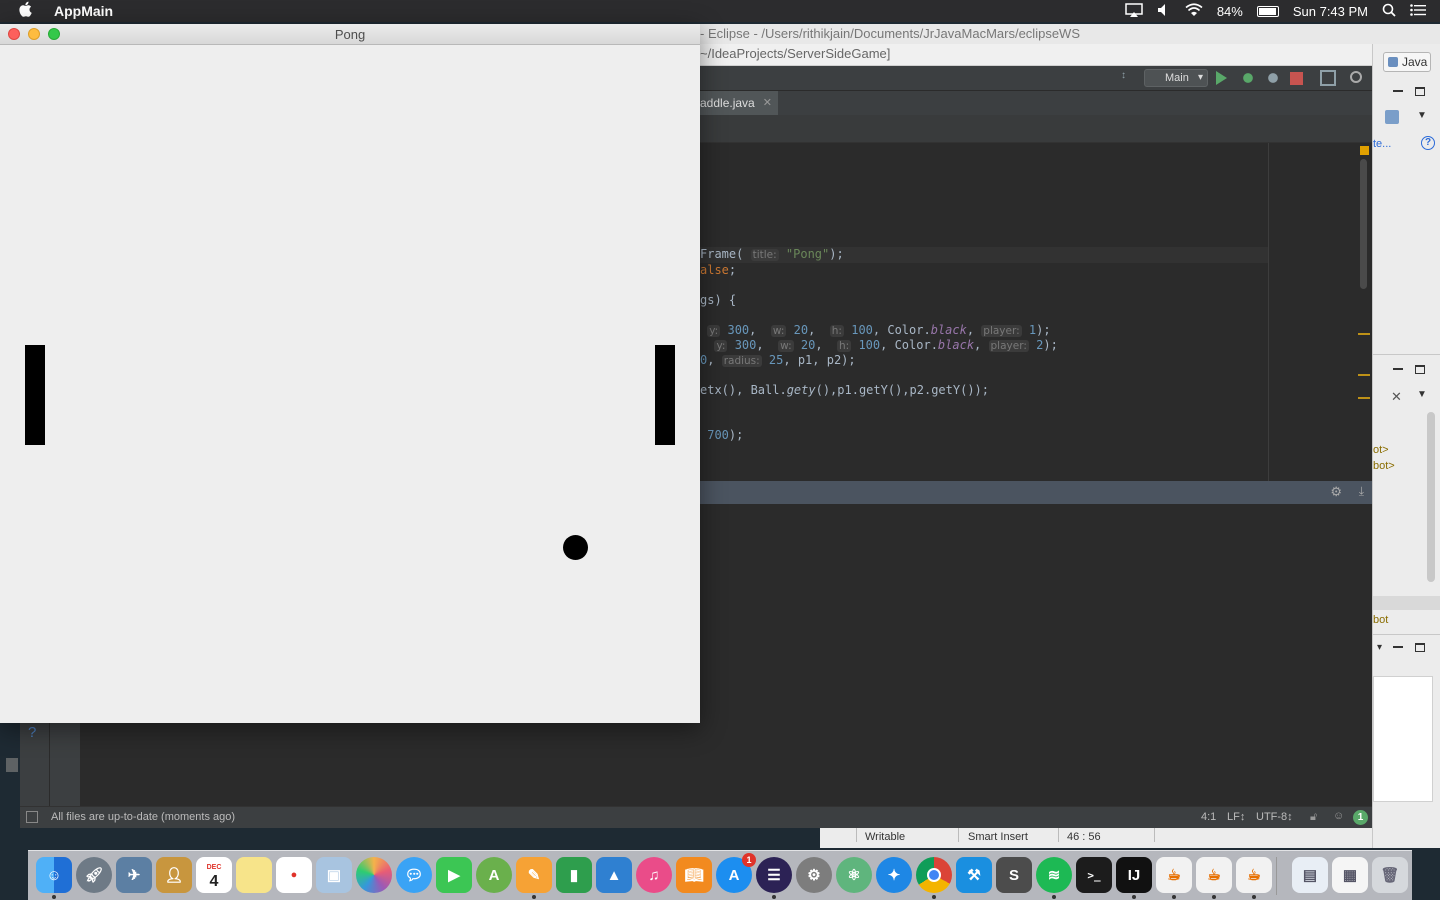 The width and height of the screenshot is (1440, 900). I want to click on bird-icon: ✈, so click(134, 875).